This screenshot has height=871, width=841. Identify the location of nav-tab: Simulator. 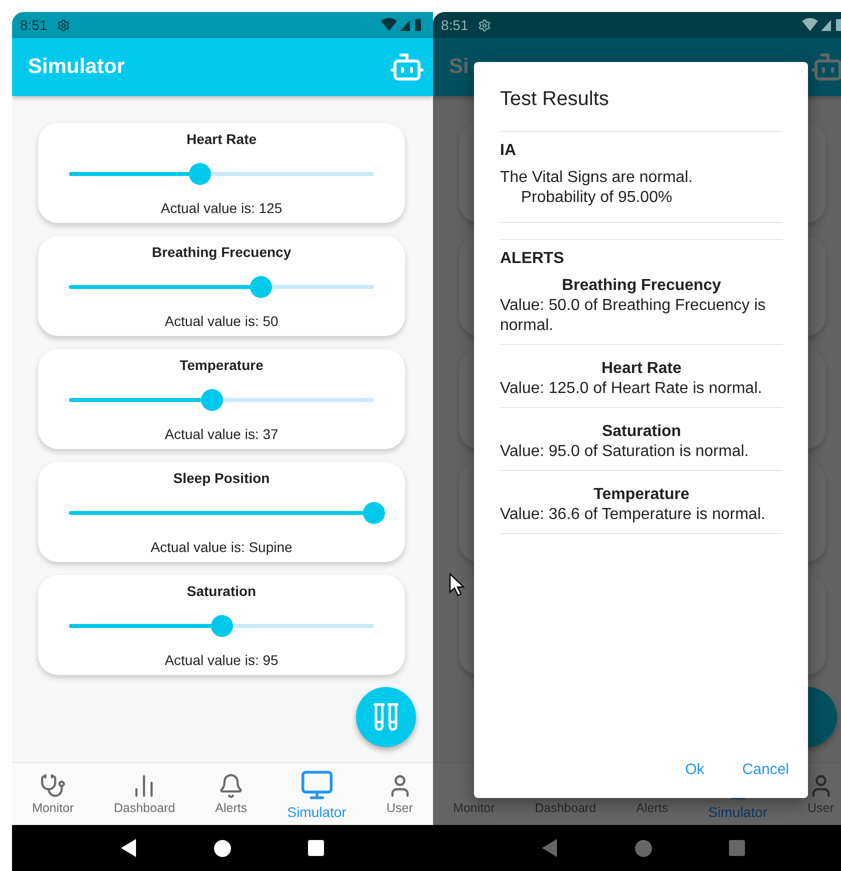
(316, 794).